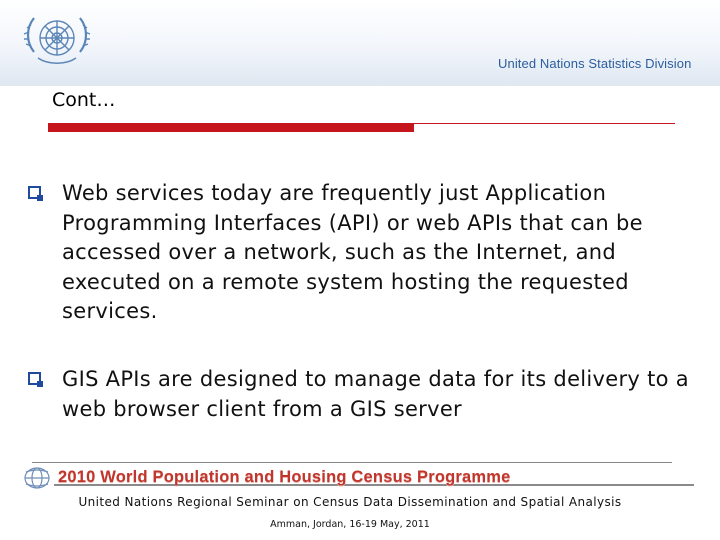  Describe the element at coordinates (37, 478) in the screenshot. I see `globe-logo-icon` at that location.